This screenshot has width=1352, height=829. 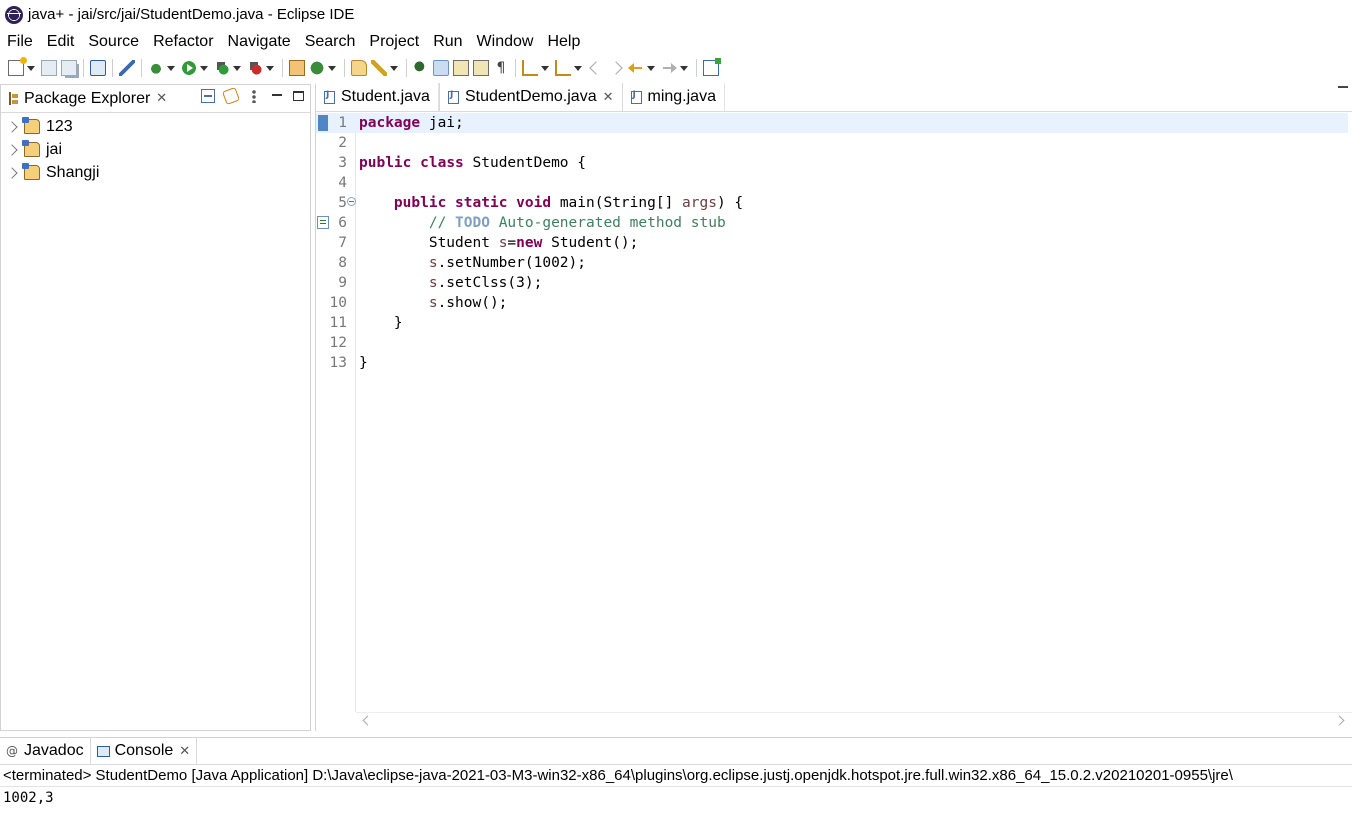 What do you see at coordinates (141, 68) in the screenshot?
I see `toolbar-separator` at bounding box center [141, 68].